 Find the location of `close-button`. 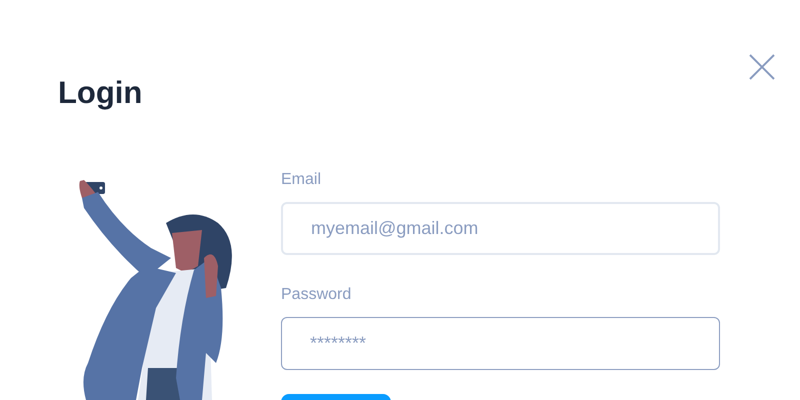

close-button is located at coordinates (762, 67).